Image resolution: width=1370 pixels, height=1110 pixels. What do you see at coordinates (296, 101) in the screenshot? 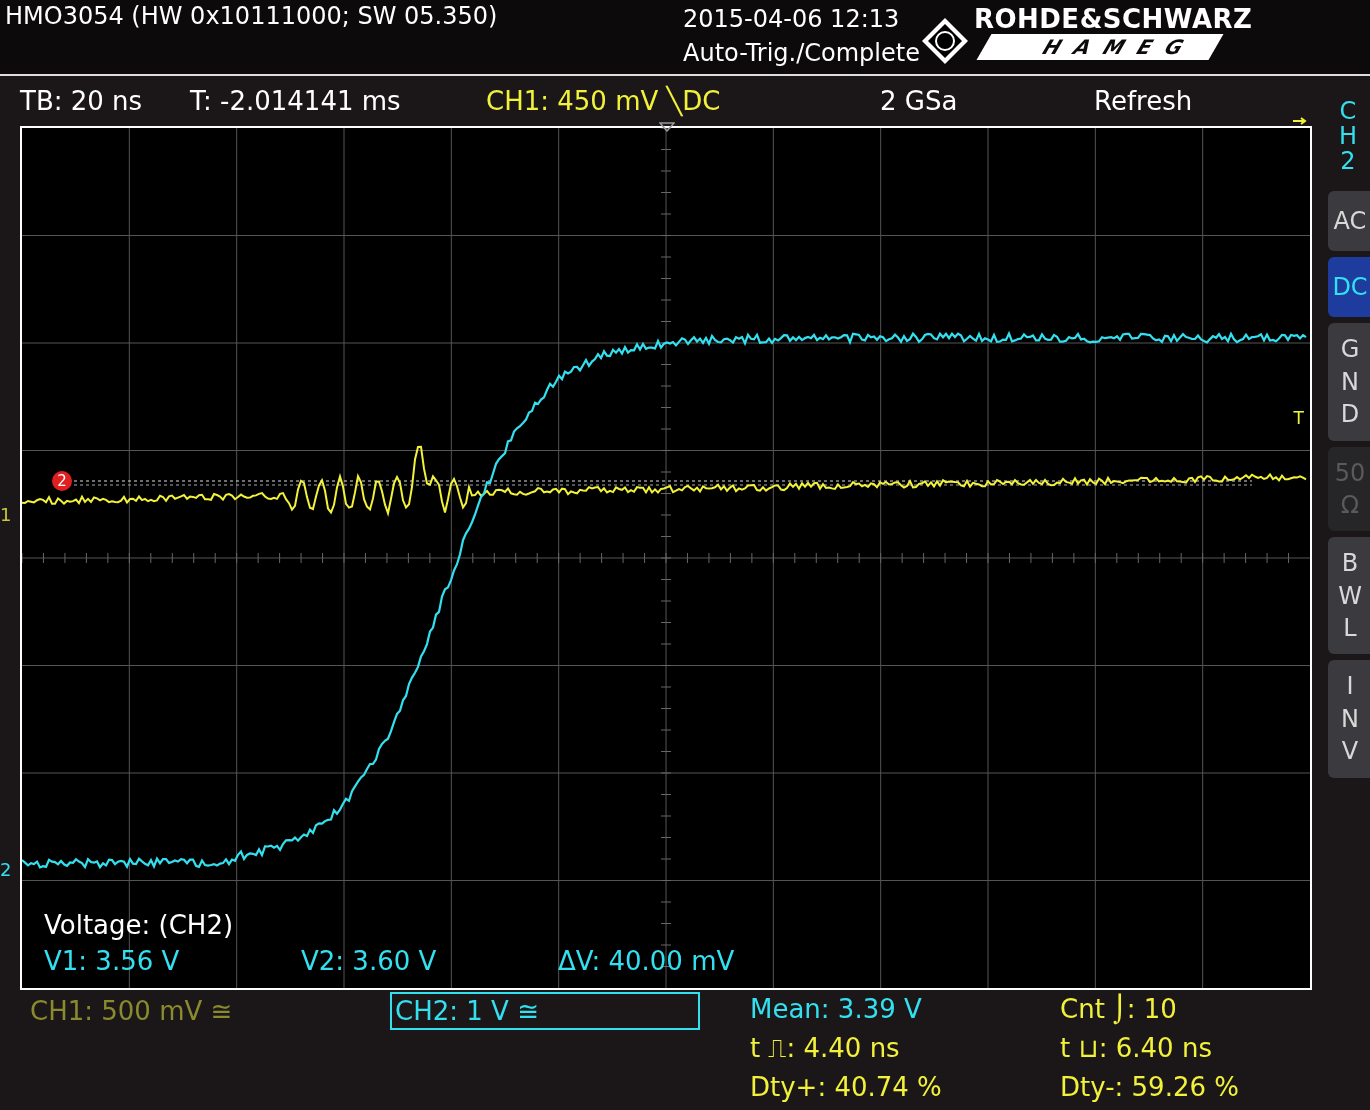
I see `status-readout: T: -2.014141 ms` at bounding box center [296, 101].